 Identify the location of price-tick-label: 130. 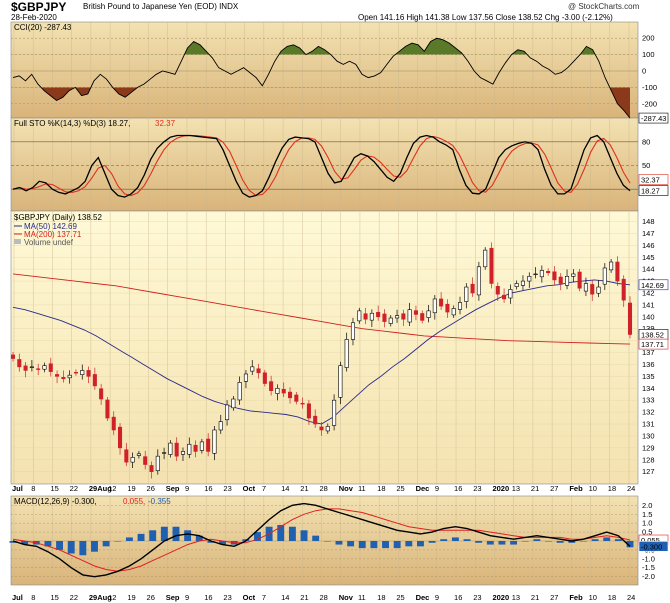
(648, 435).